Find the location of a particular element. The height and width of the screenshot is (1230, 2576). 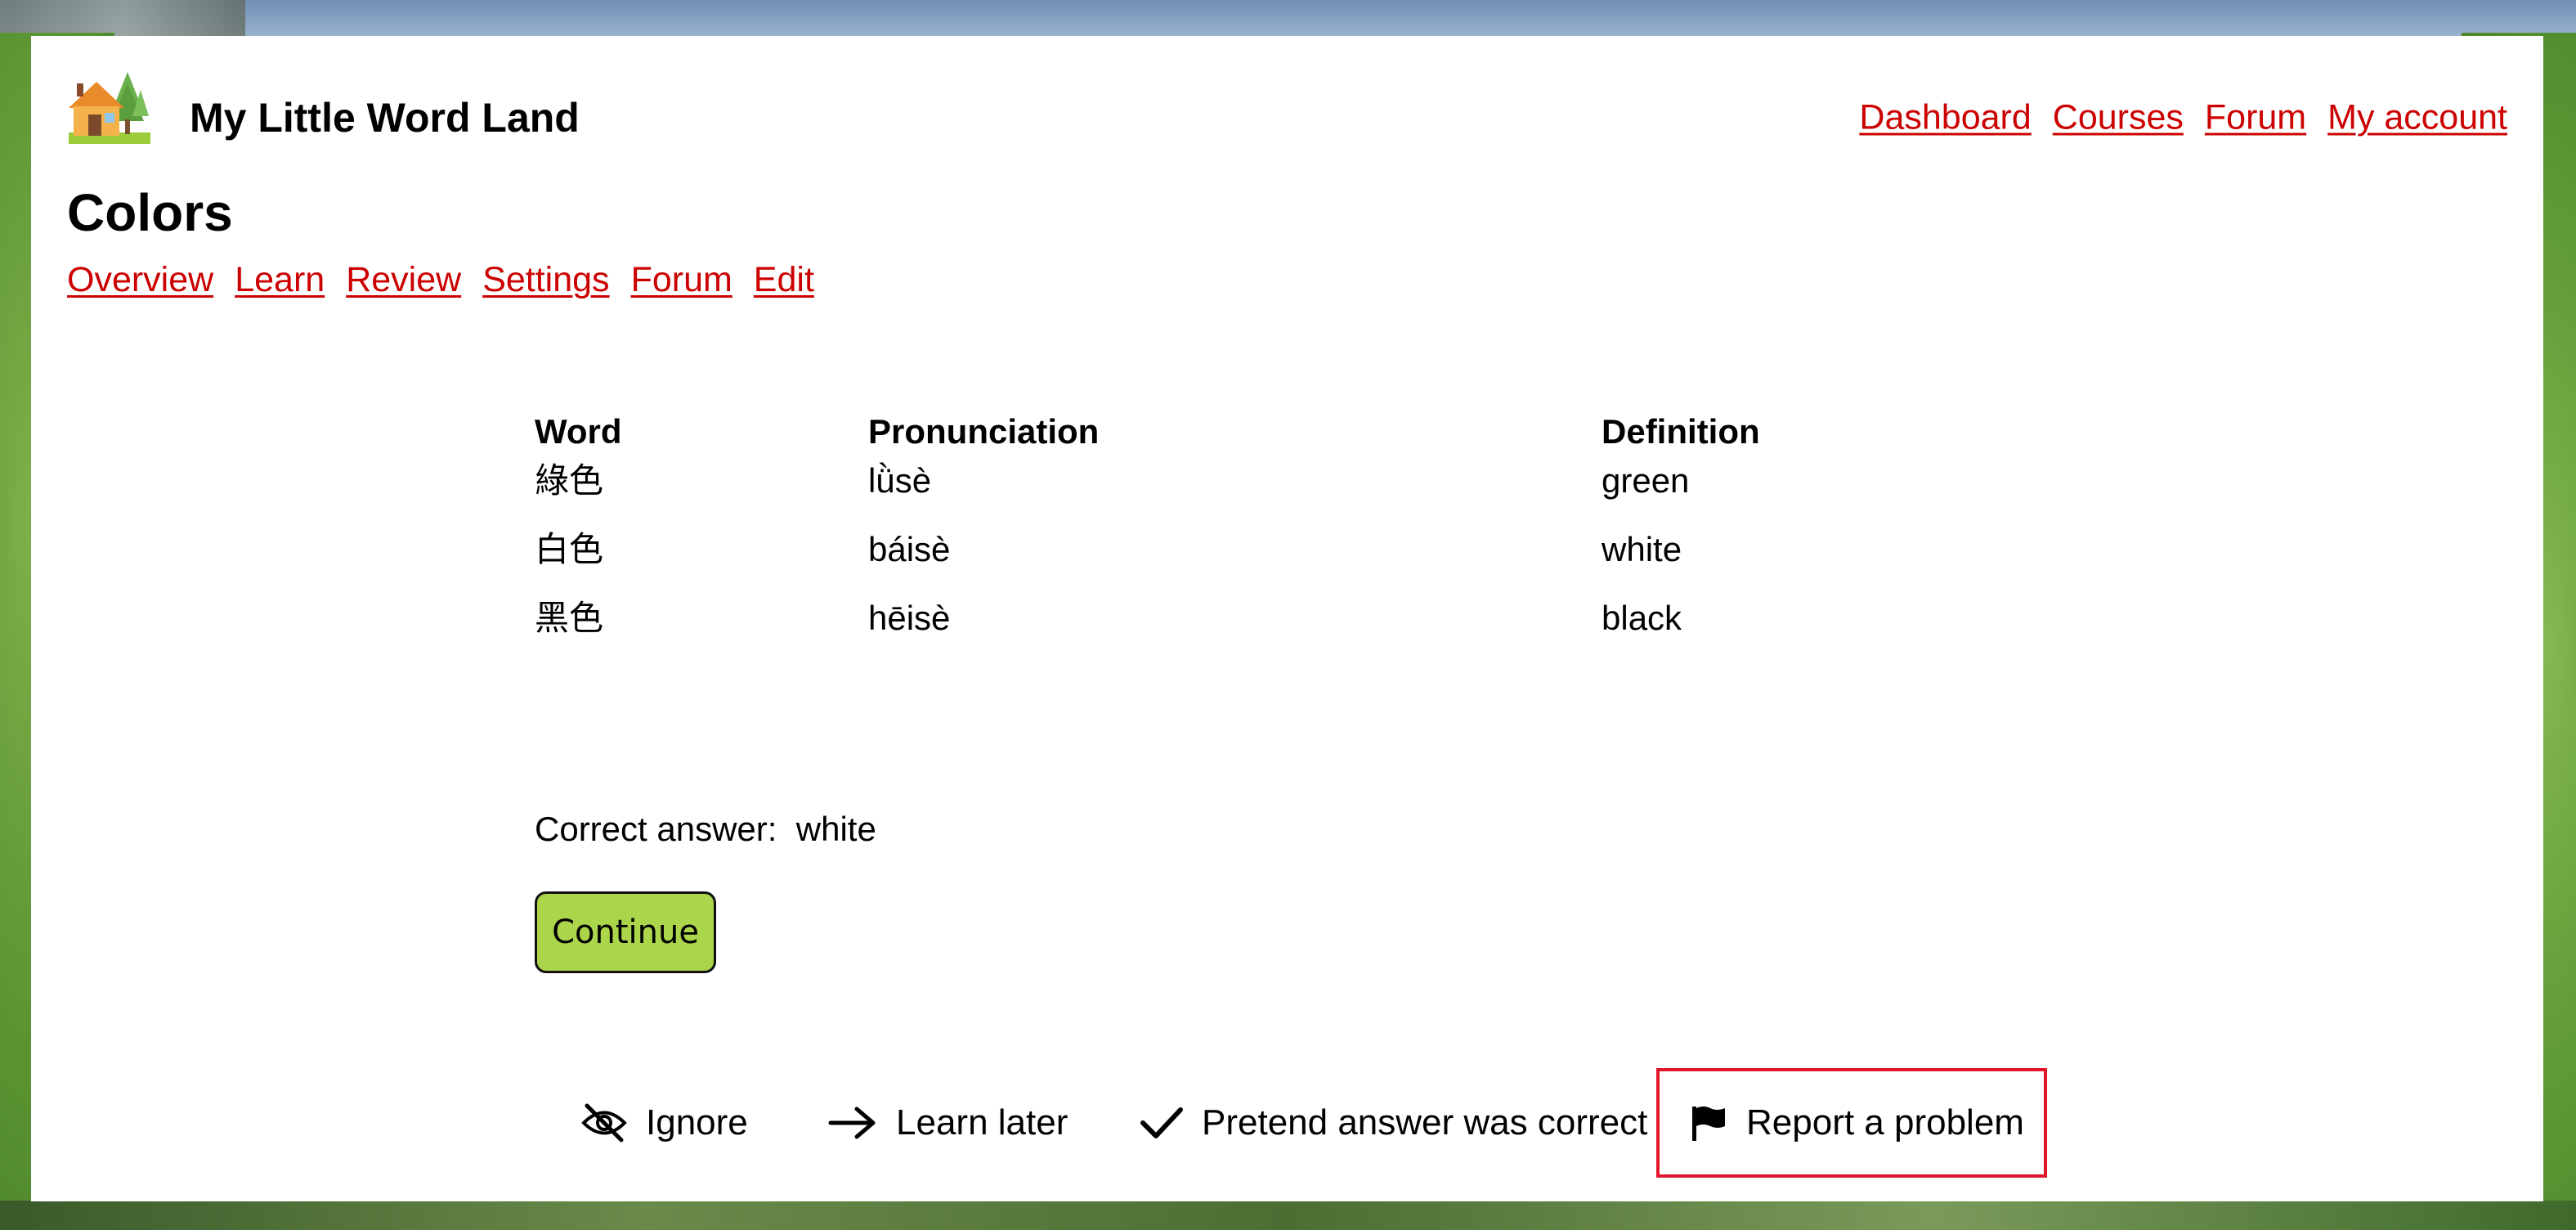

nav-forum-link: Forum is located at coordinates (2255, 118).